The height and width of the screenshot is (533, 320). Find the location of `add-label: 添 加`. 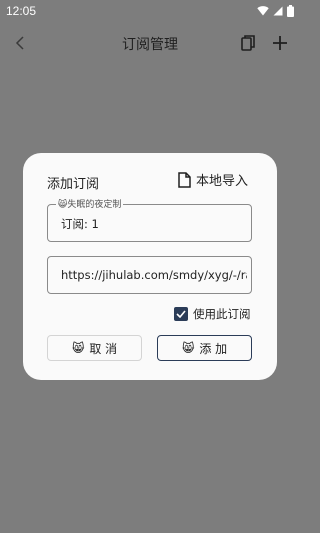

add-label: 添 加 is located at coordinates (213, 348).